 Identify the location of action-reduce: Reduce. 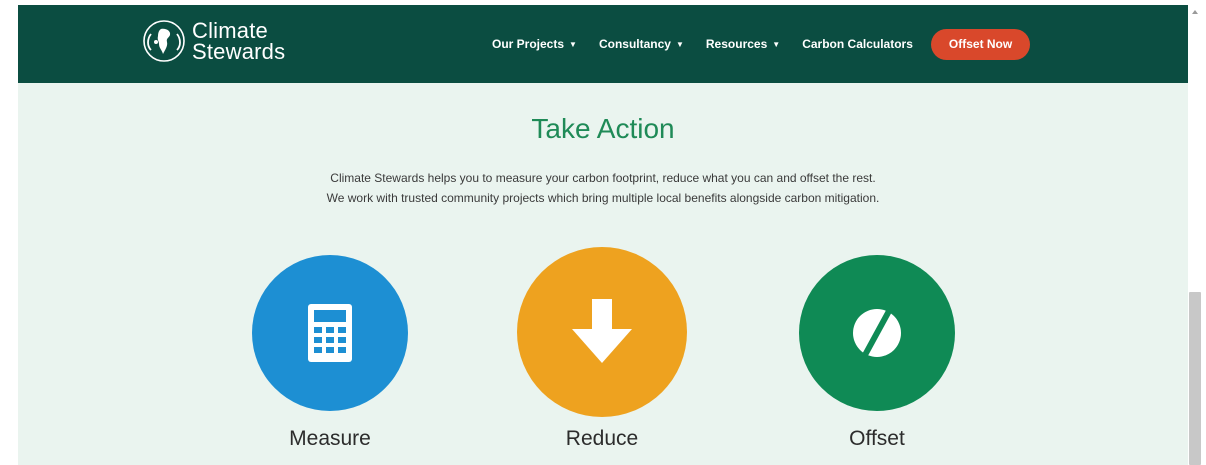
(602, 349).